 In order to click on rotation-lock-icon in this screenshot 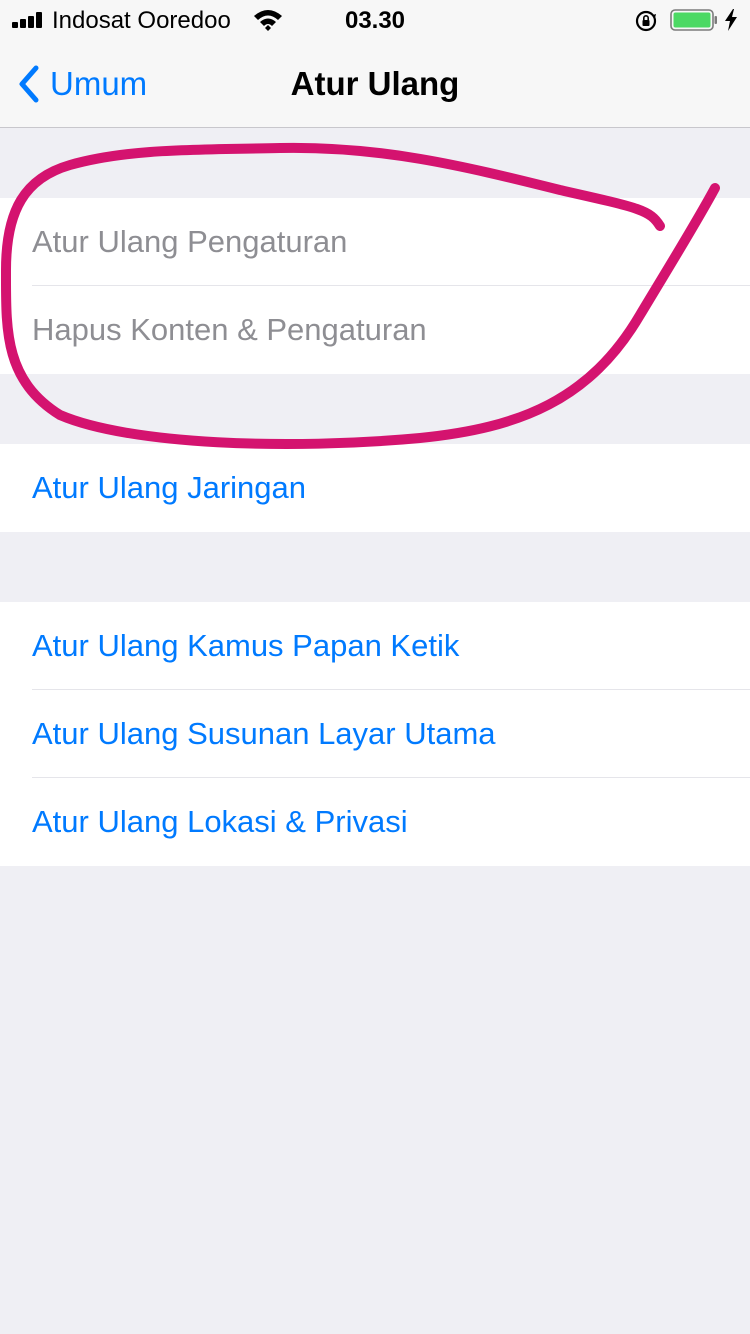, I will do `click(646, 21)`.